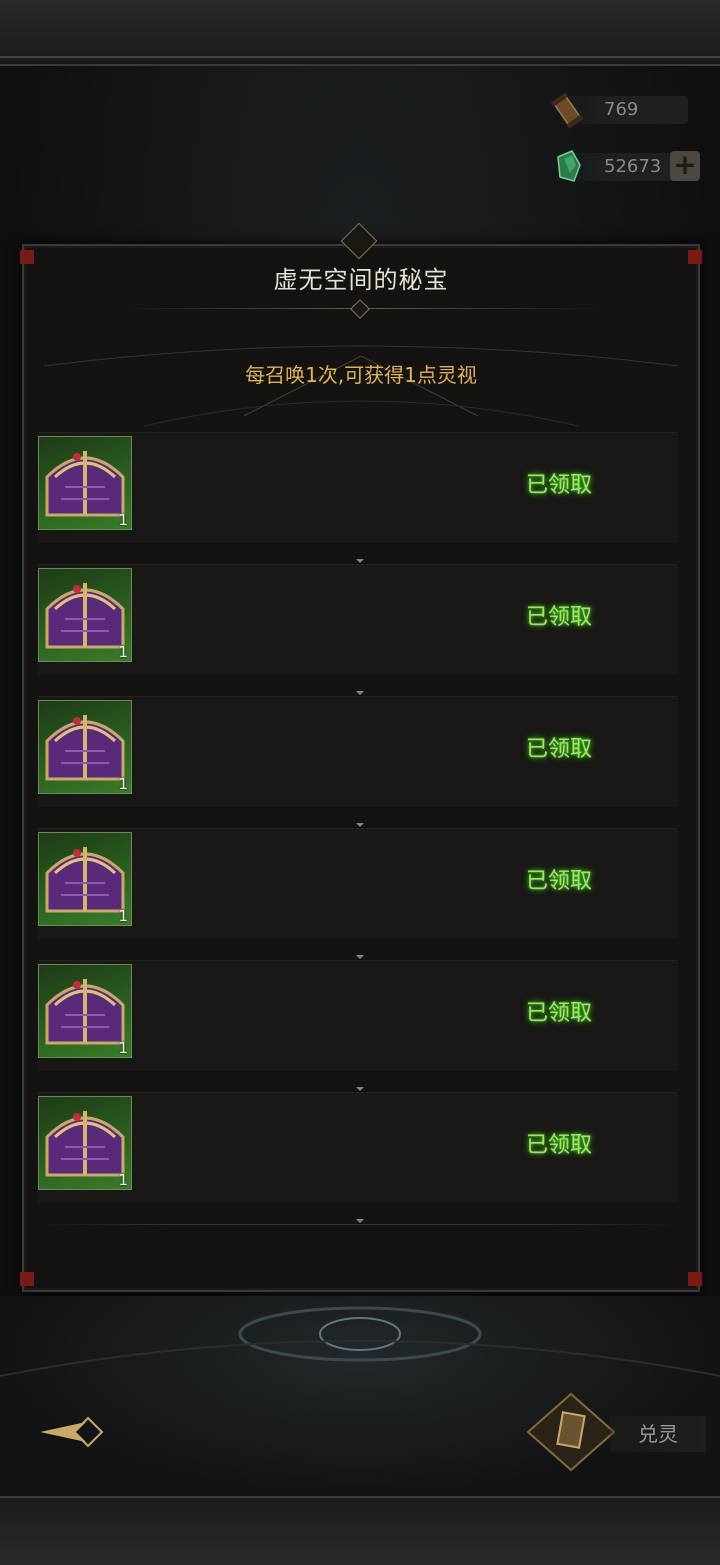 This screenshot has height=1565, width=720. I want to click on card-deck-icon, so click(571, 1432).